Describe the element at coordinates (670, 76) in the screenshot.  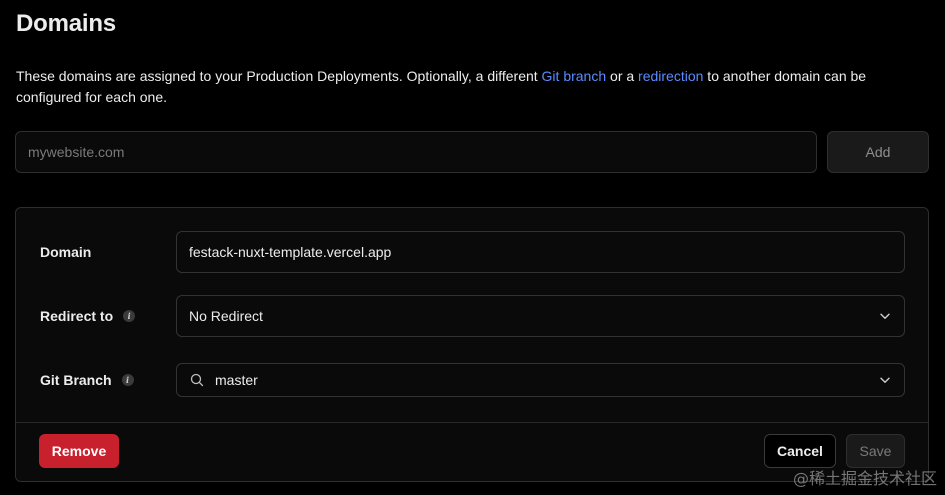
I see `redirection-link: redirection` at that location.